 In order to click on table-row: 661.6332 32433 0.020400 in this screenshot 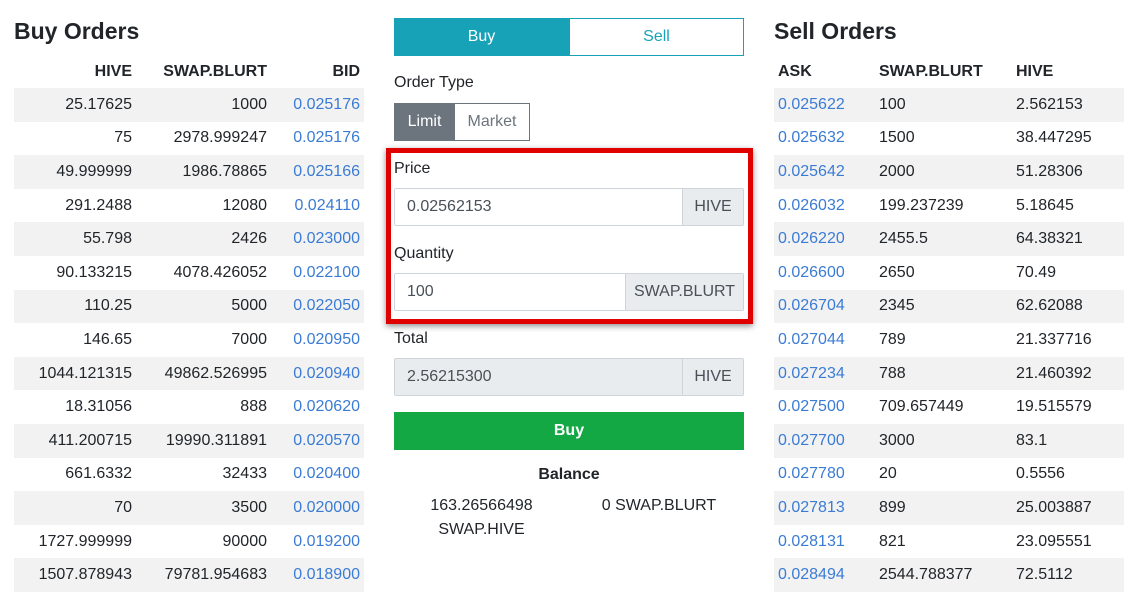, I will do `click(189, 475)`.